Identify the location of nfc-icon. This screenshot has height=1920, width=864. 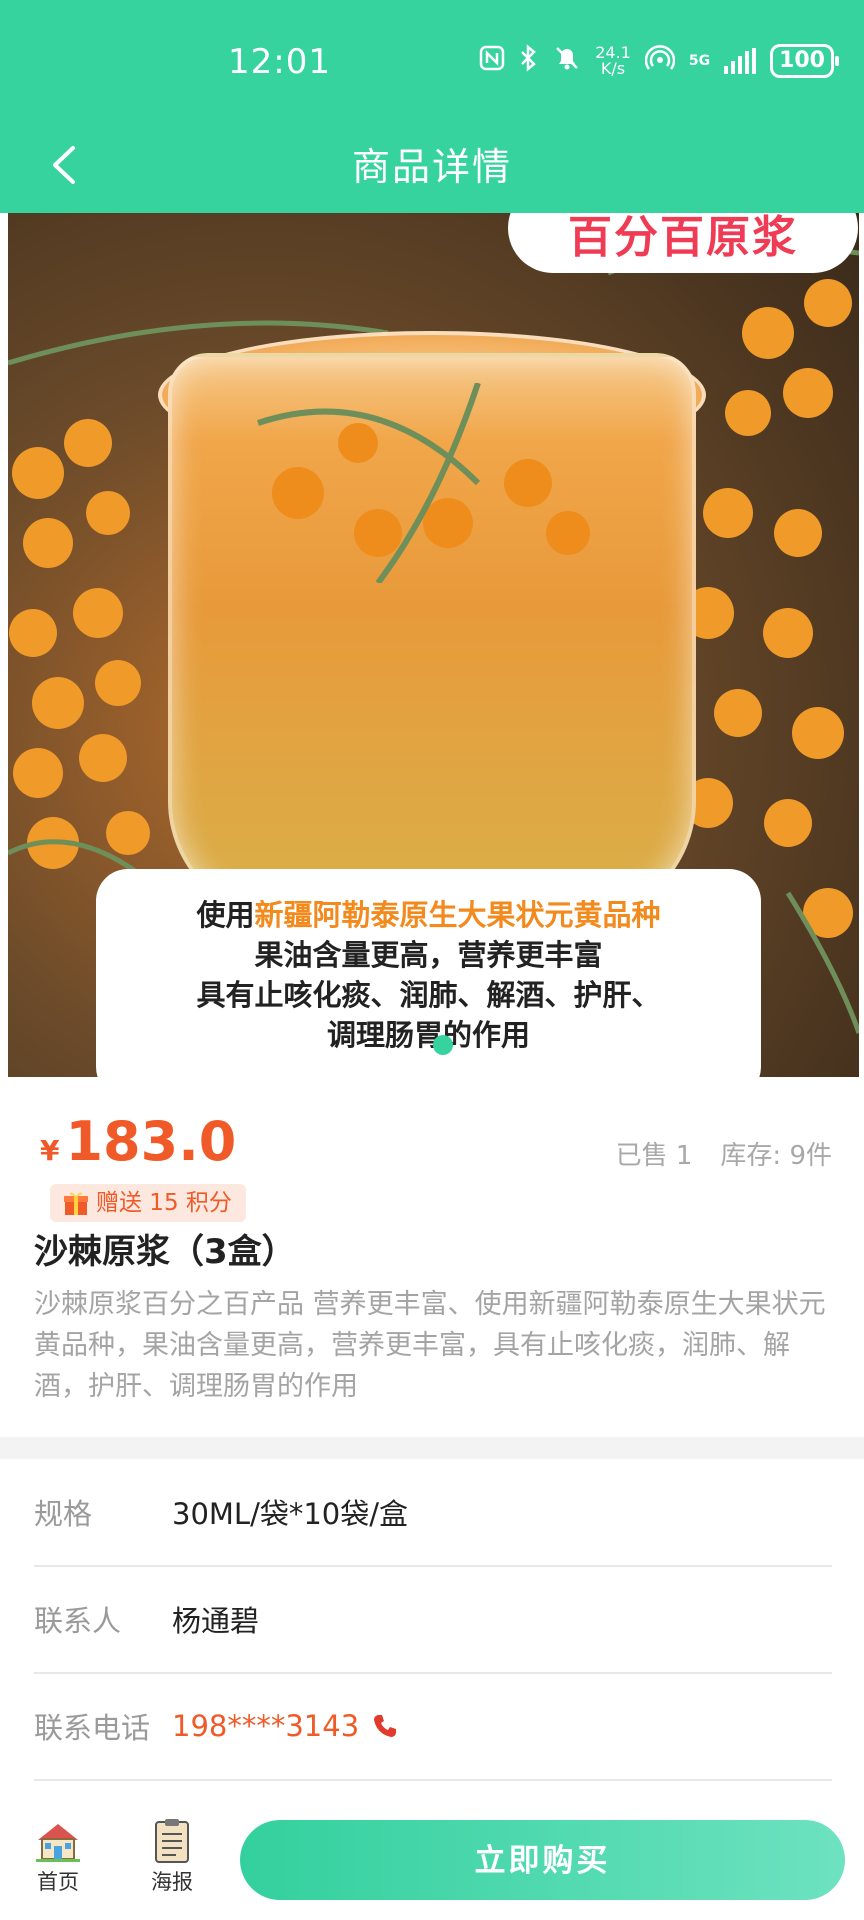
(492, 61).